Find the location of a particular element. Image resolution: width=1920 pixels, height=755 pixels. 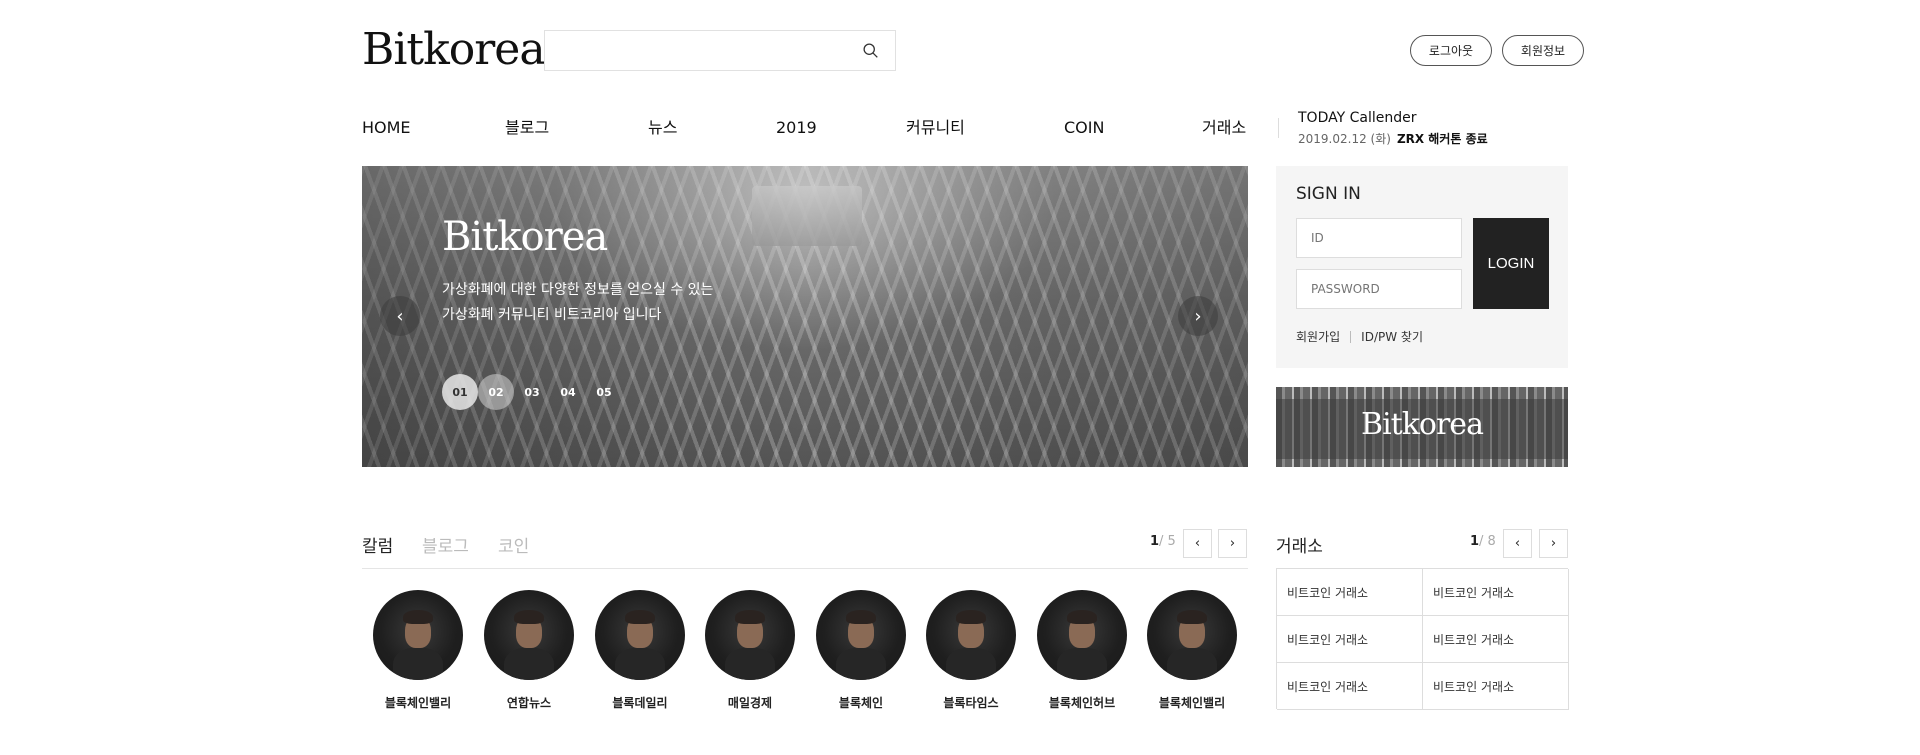

exchange-title: 거래소 is located at coordinates (1299, 547).